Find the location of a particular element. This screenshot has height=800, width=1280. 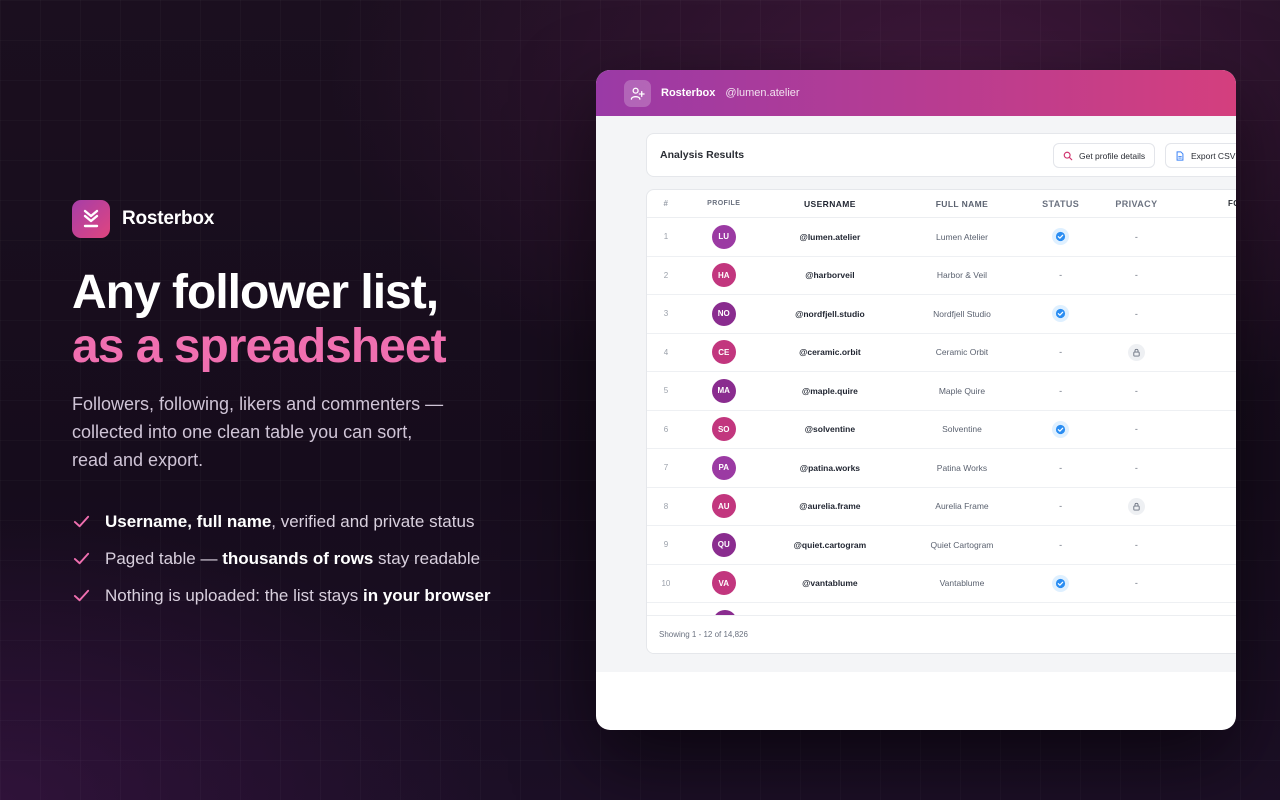

table-row: 1 LU @lumen.atelier Lumen Atelier - 128K is located at coordinates (941, 237).